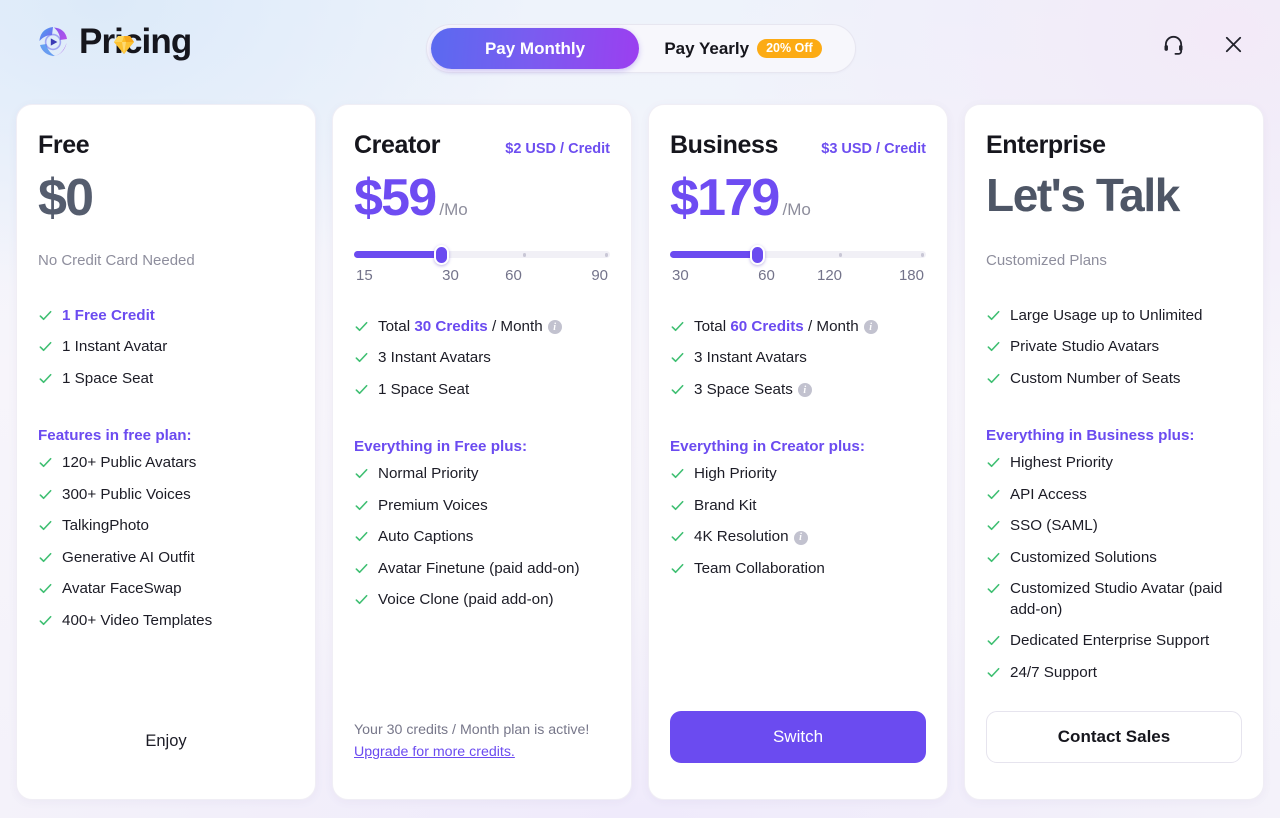  What do you see at coordinates (873, 149) in the screenshot?
I see `plan-credit-rate: $3 USD / Credit` at bounding box center [873, 149].